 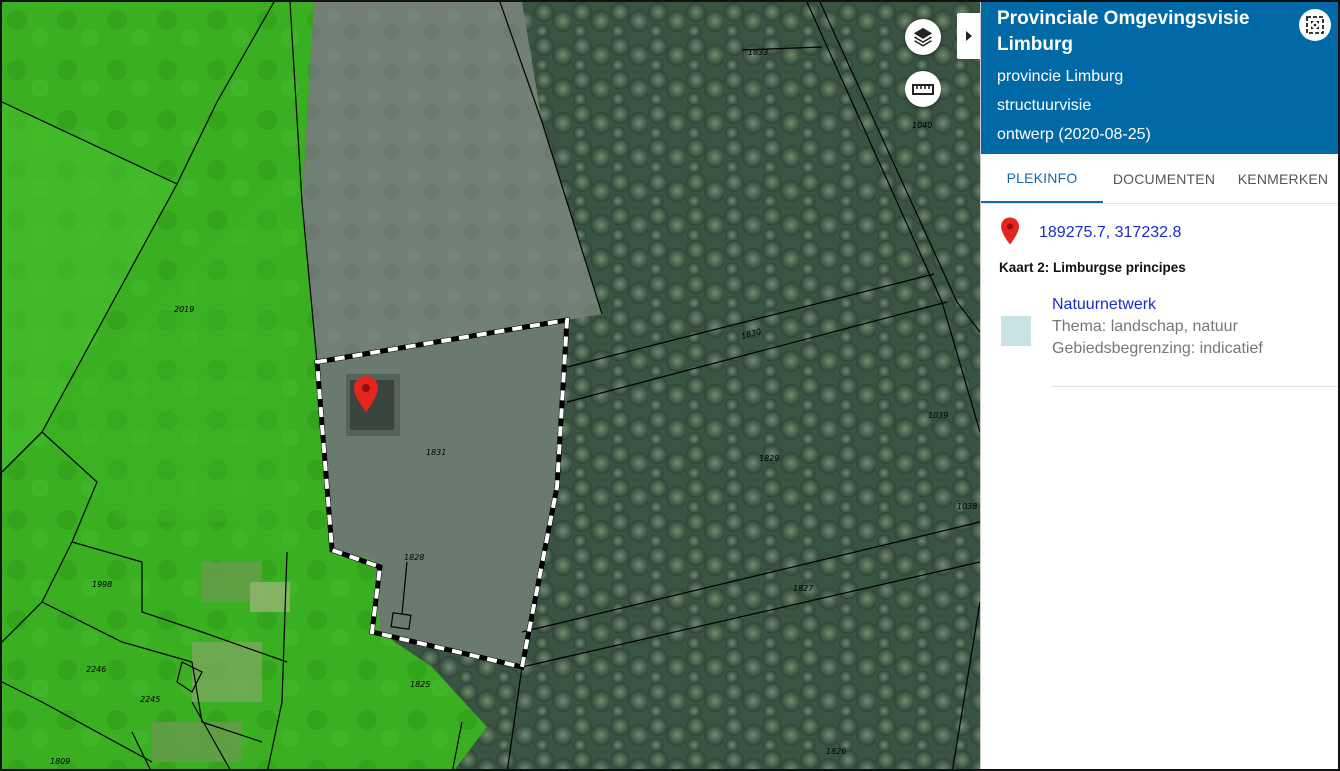 I want to click on measure-button, so click(x=923, y=89).